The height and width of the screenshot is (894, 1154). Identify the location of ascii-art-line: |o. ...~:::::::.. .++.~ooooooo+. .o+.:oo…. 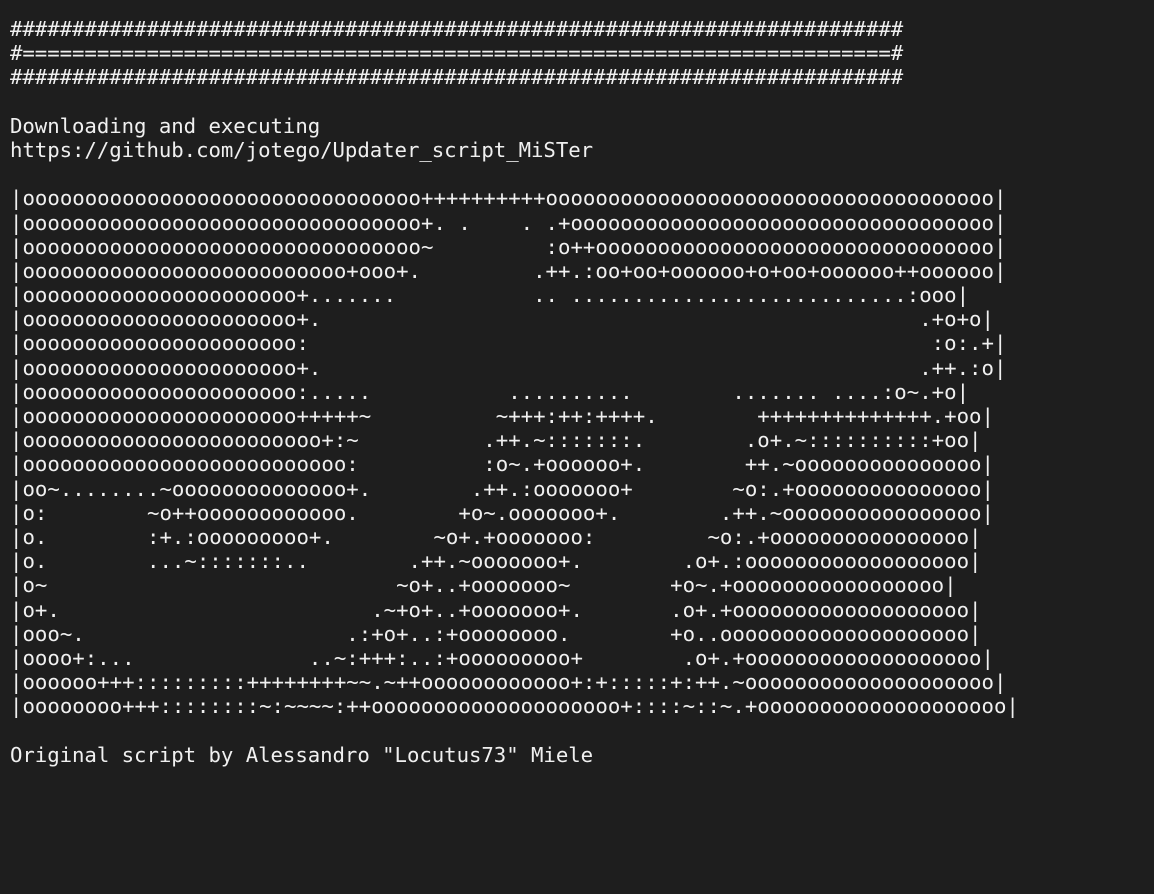
(496, 561).